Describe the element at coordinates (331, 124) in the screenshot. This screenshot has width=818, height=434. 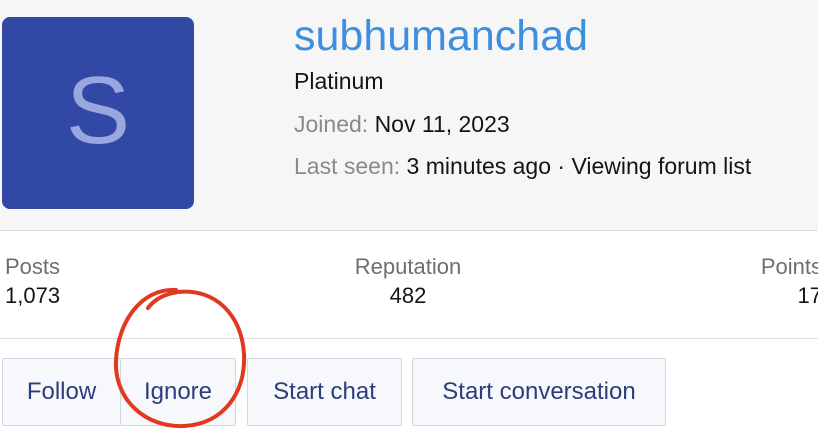
I see `joined-label: Joined:` at that location.